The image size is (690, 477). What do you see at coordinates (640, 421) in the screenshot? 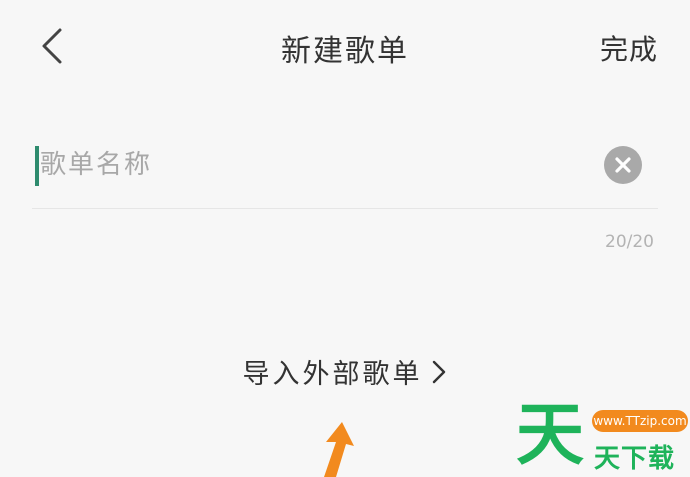
I see `watermark-url: www.TTzip.com` at bounding box center [640, 421].